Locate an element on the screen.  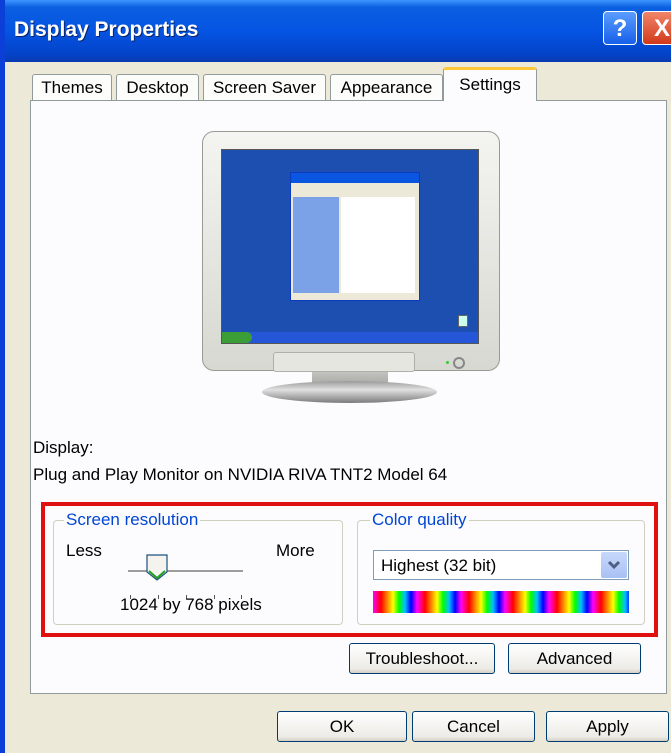
help-button: ? is located at coordinates (620, 28).